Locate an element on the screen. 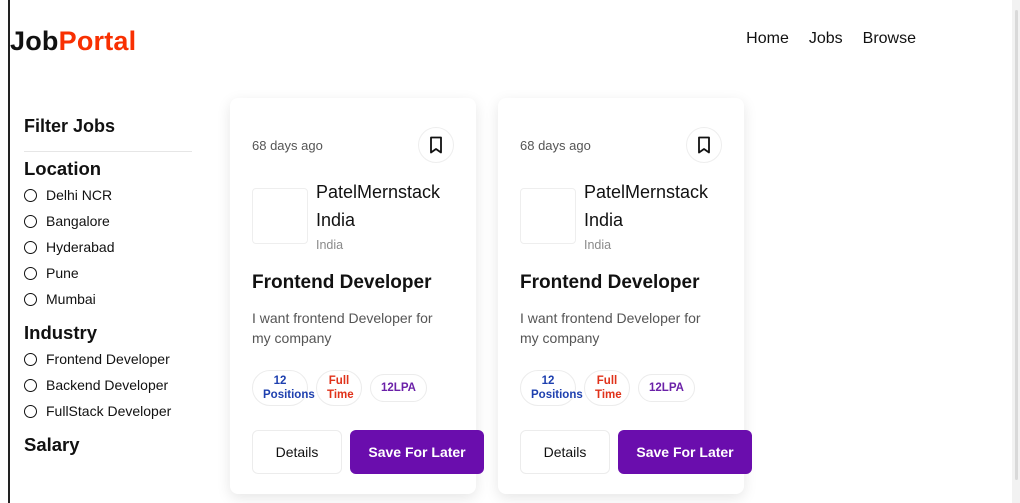 The image size is (1020, 503). filter-group-title: Industry is located at coordinates (60, 332).